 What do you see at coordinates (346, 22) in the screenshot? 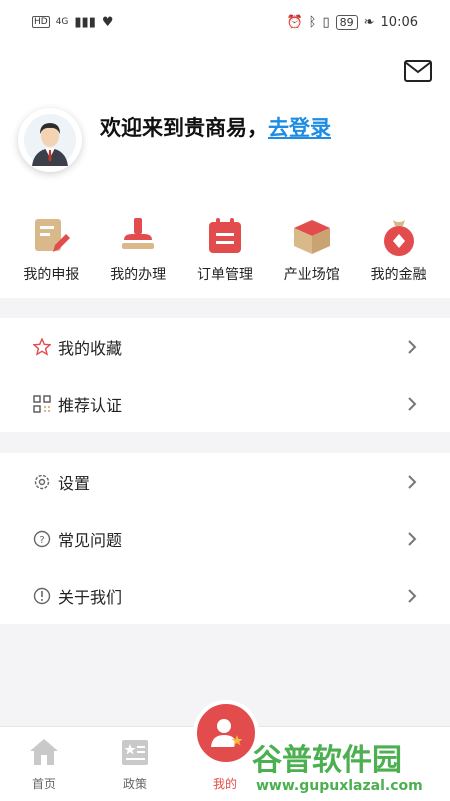
I see `battery-level: 89` at bounding box center [346, 22].